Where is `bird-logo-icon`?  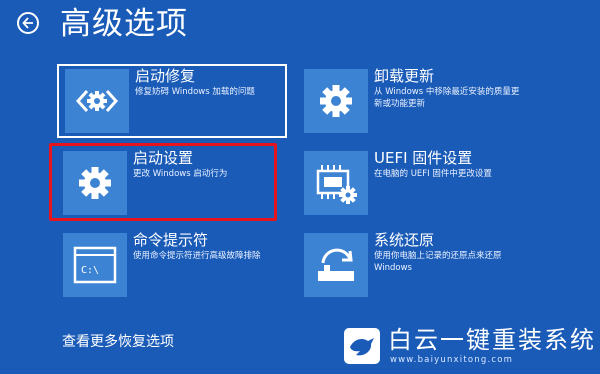
bird-logo-icon is located at coordinates (362, 346).